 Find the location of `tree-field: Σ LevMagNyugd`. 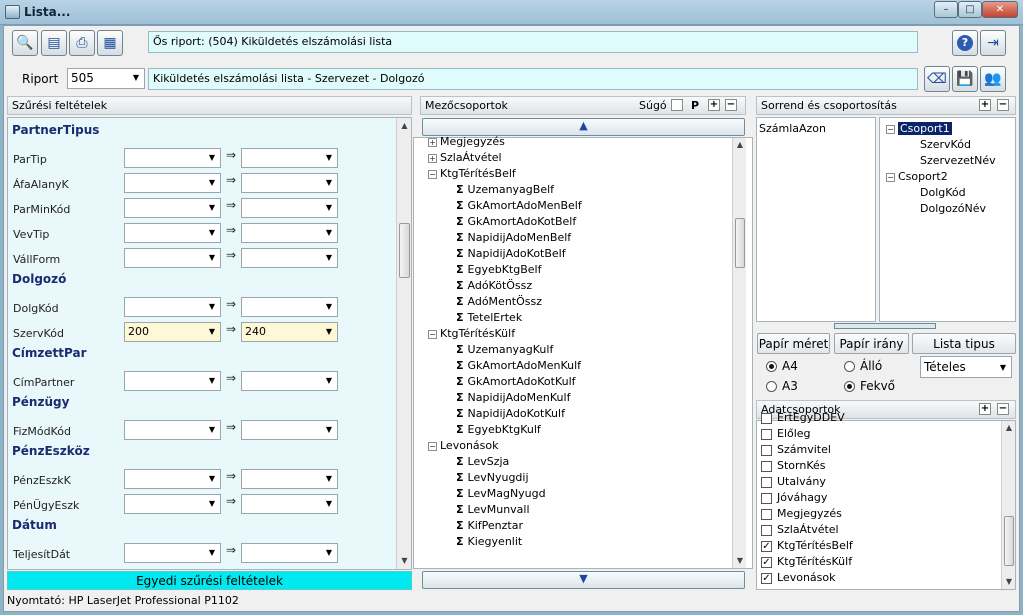

tree-field: Σ LevMagNyugd is located at coordinates (501, 494).